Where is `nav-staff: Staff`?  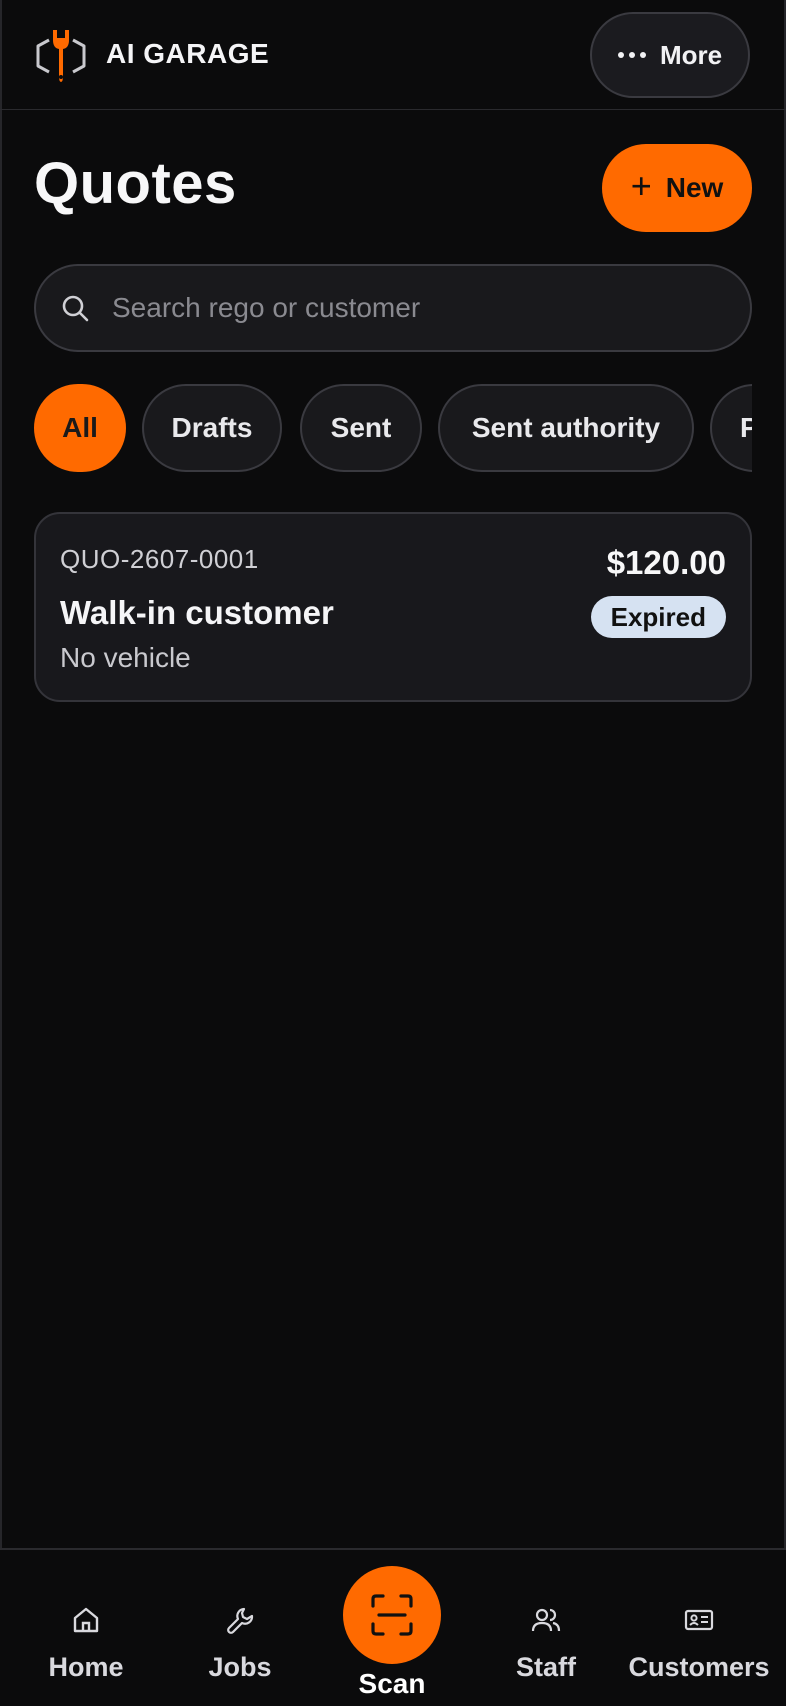
nav-staff: Staff is located at coordinates (546, 1628).